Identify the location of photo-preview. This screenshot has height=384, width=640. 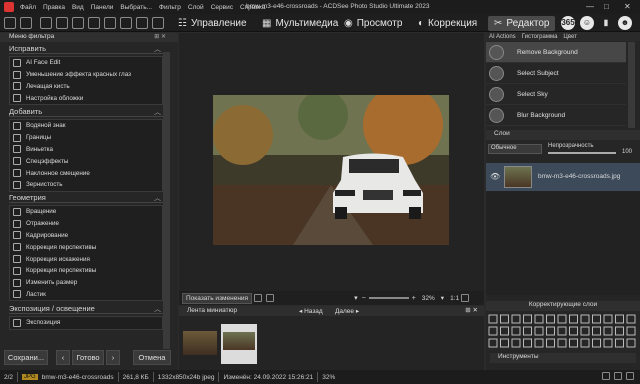
(331, 170).